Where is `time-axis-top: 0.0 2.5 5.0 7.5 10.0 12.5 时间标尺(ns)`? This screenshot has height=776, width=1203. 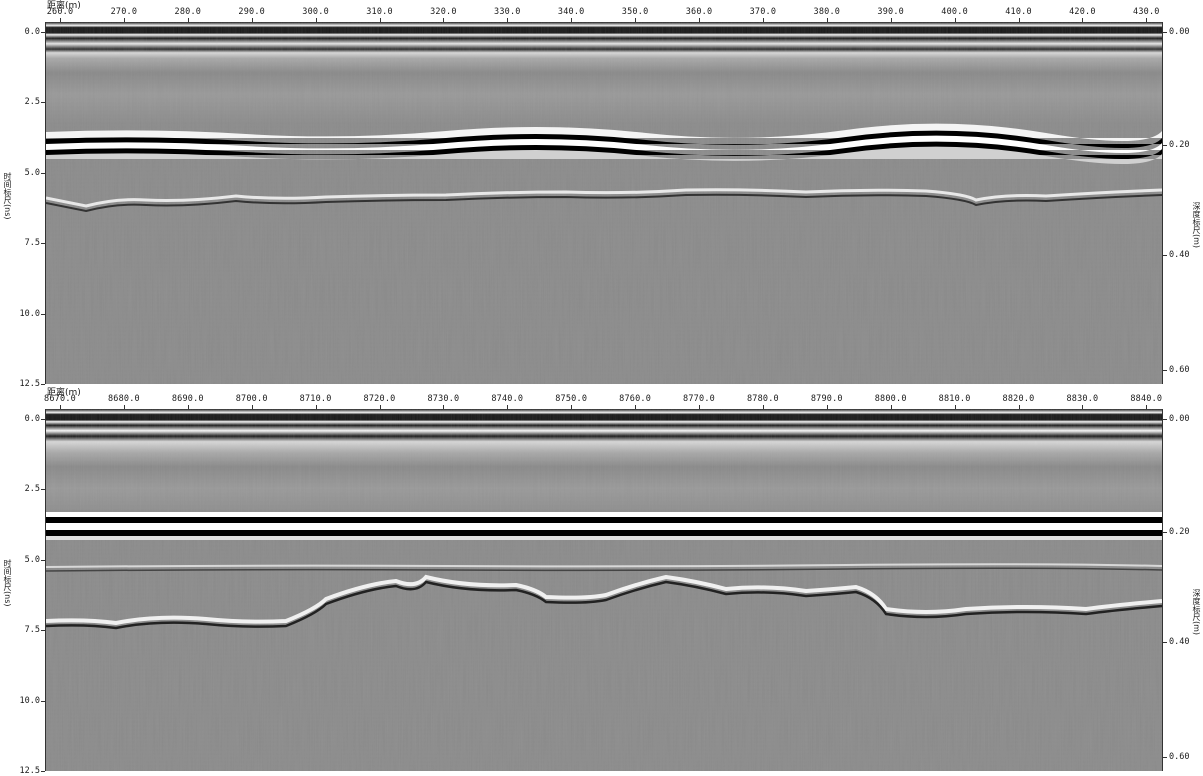
time-axis-top: 0.0 2.5 5.0 7.5 10.0 12.5 时间标尺(ns) is located at coordinates (23, 205).